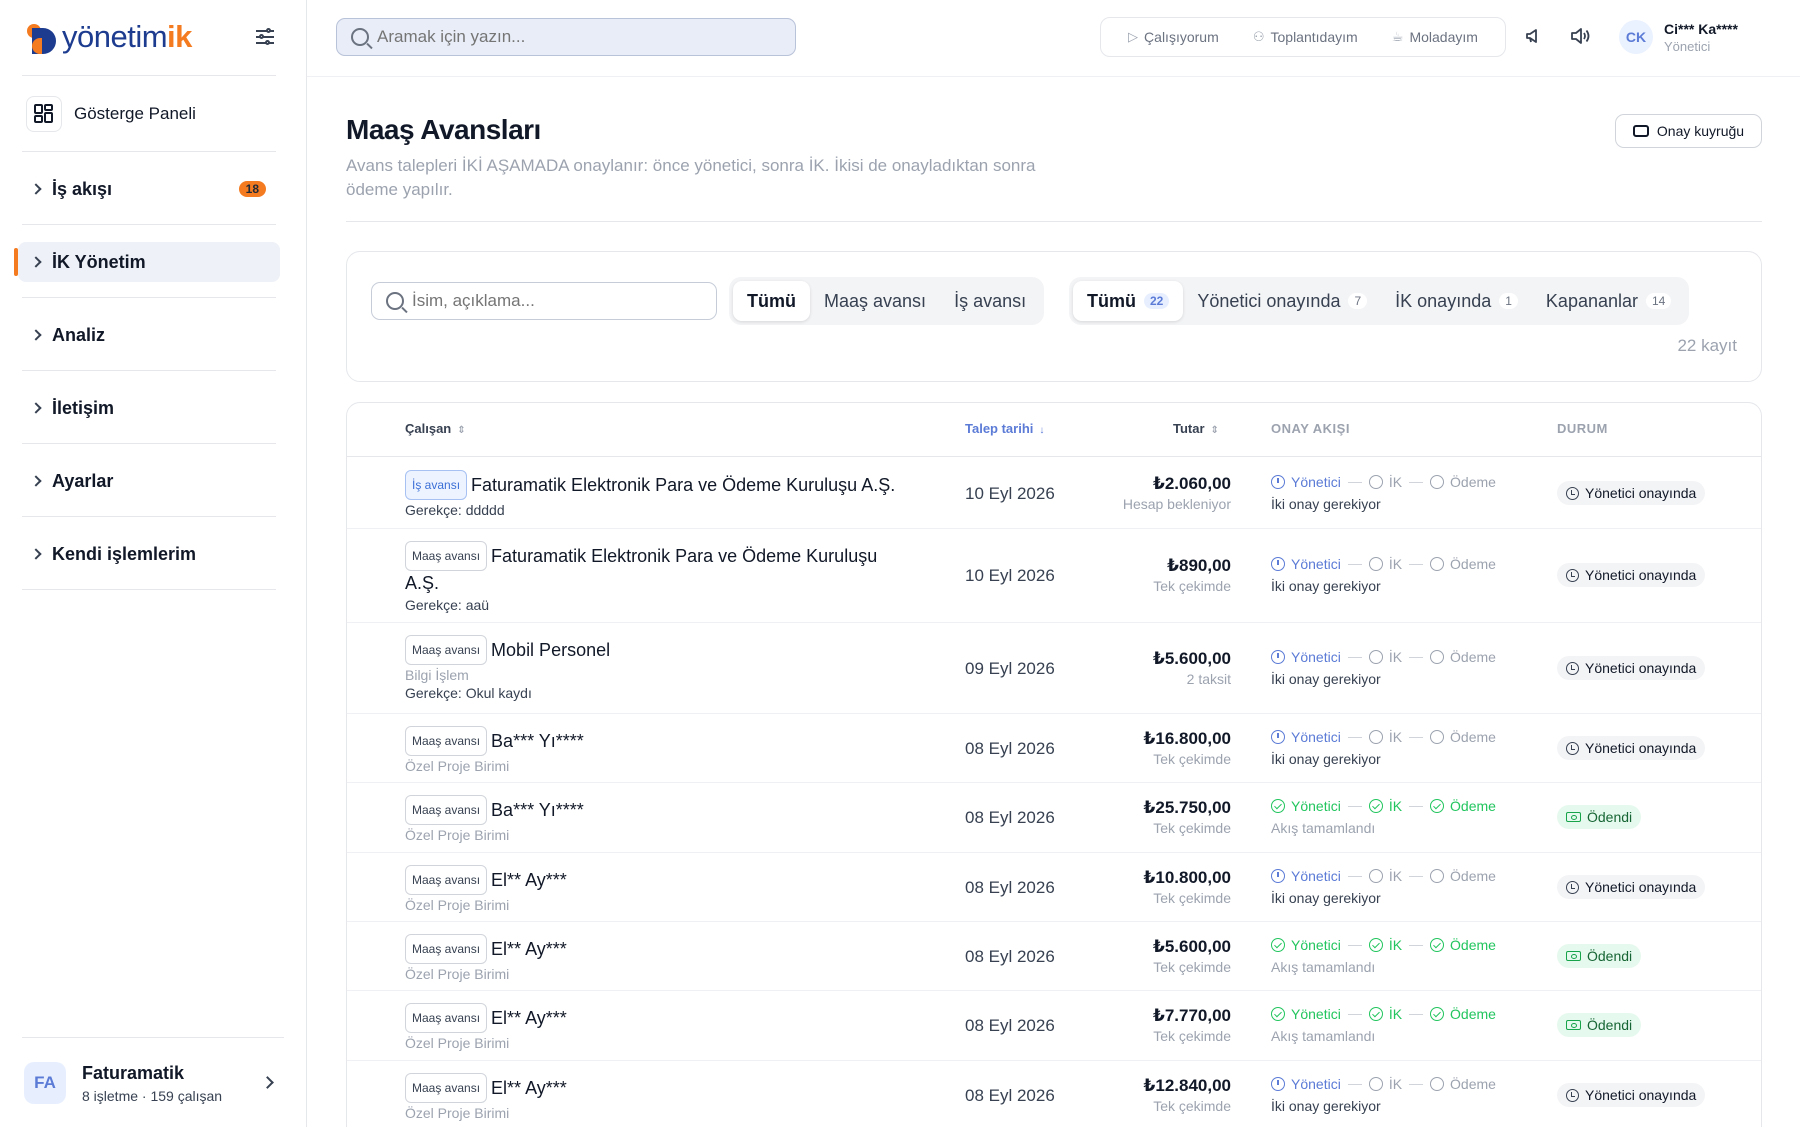  I want to click on amount-value: ₺2.060,00, so click(1191, 483).